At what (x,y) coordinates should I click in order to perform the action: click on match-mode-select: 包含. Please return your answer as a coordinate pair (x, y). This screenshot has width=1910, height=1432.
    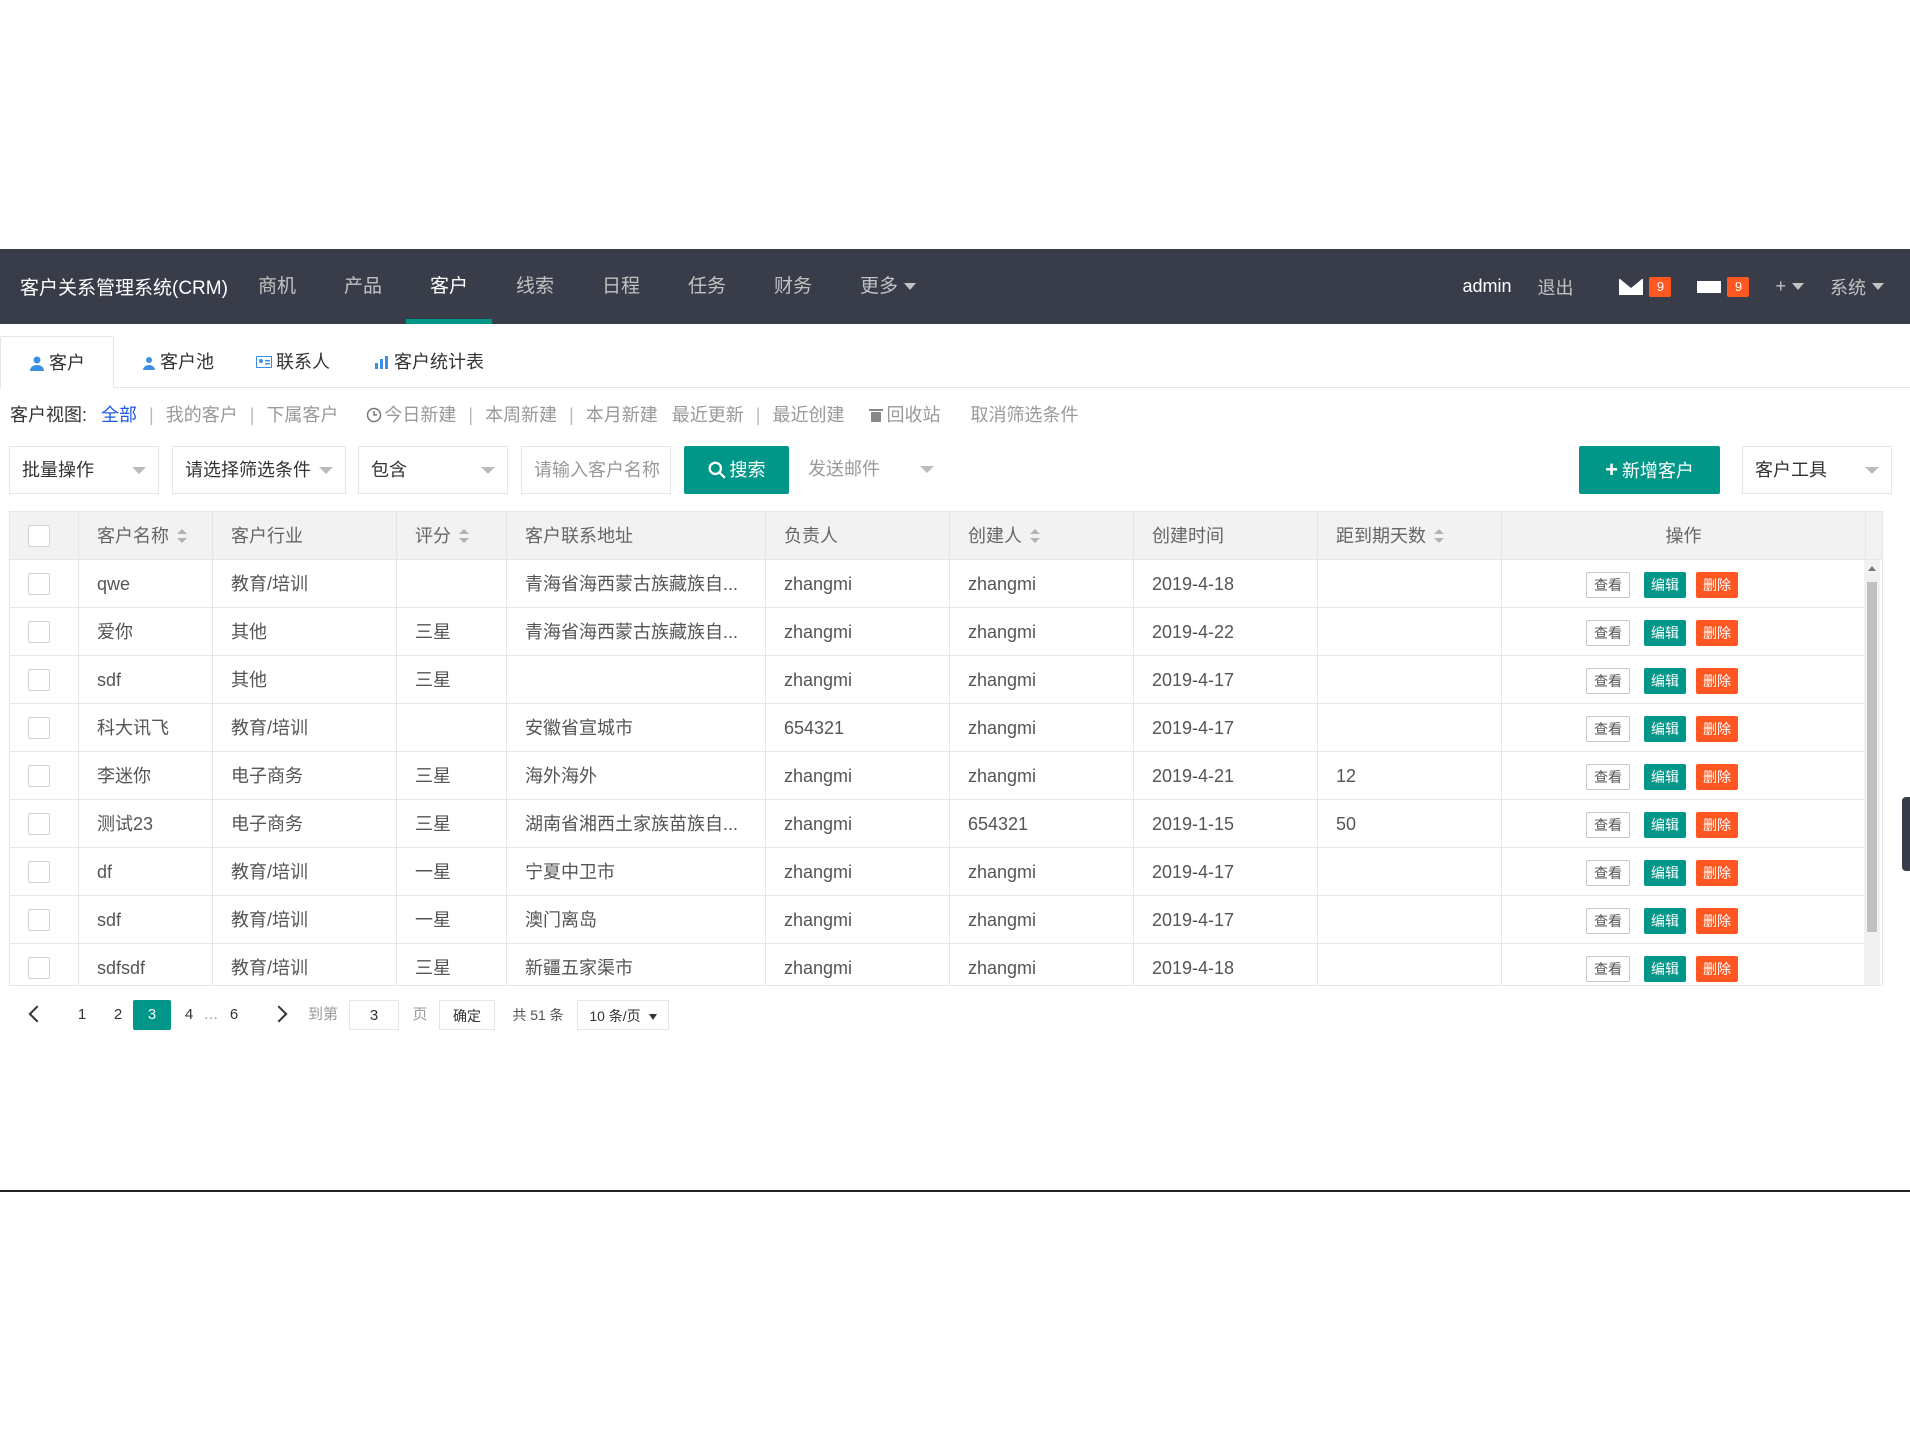
    Looking at the image, I should click on (433, 470).